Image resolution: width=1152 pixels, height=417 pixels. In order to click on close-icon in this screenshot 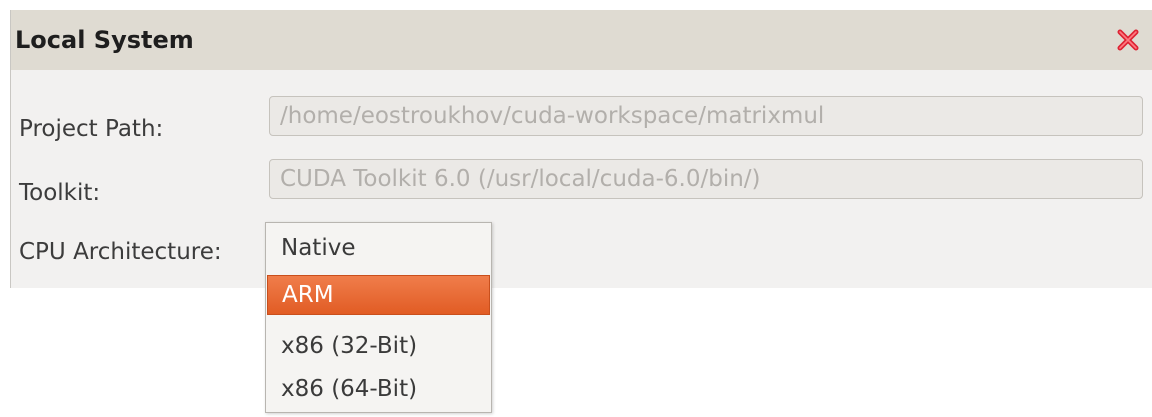, I will do `click(1128, 40)`.